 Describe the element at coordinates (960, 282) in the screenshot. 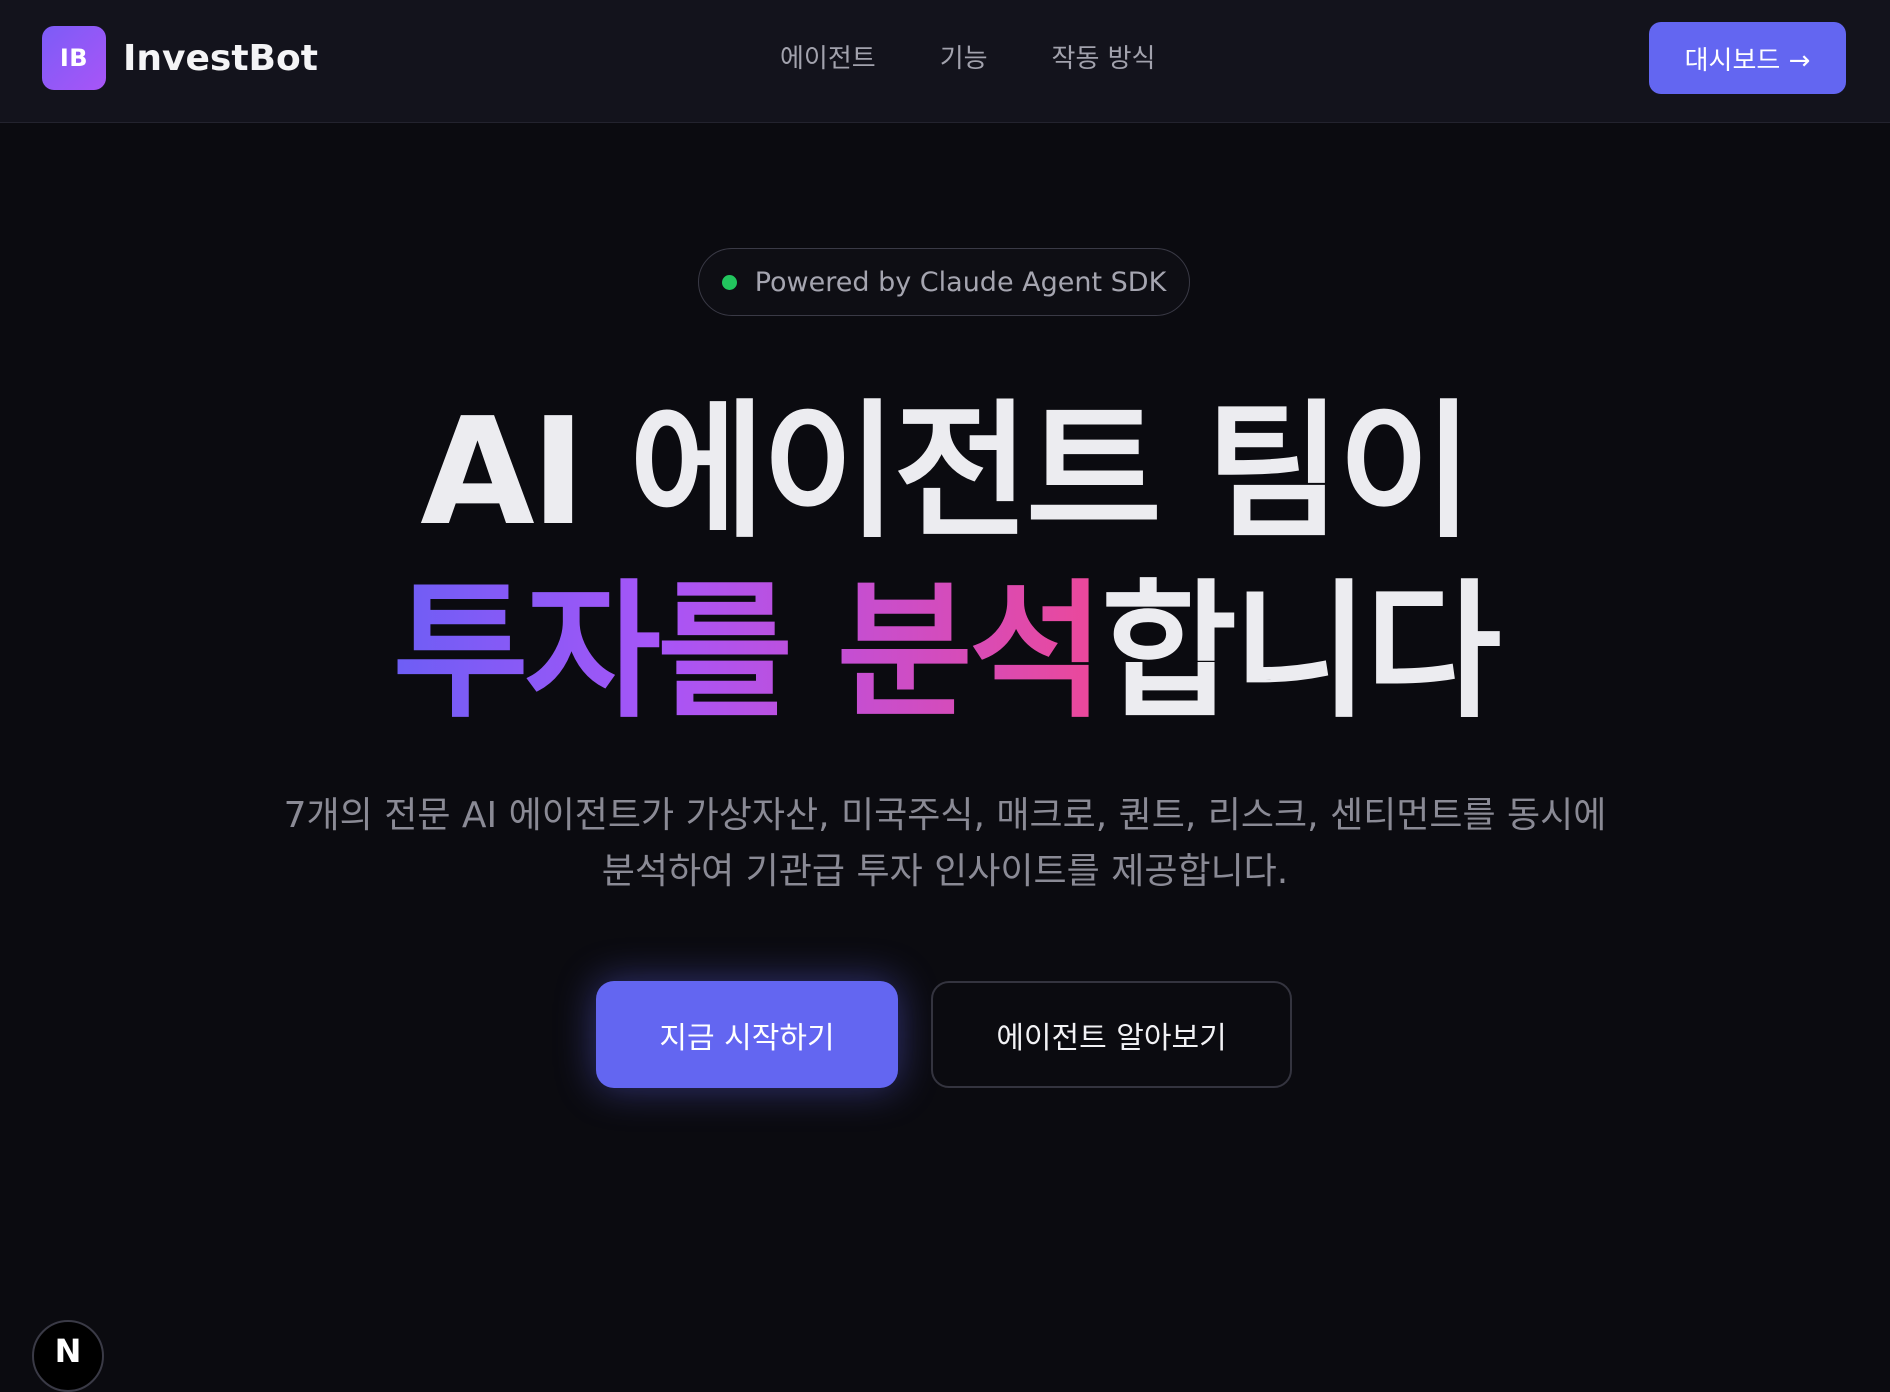

I see `powered-by-text: Powered by Claude Agent SDK` at that location.